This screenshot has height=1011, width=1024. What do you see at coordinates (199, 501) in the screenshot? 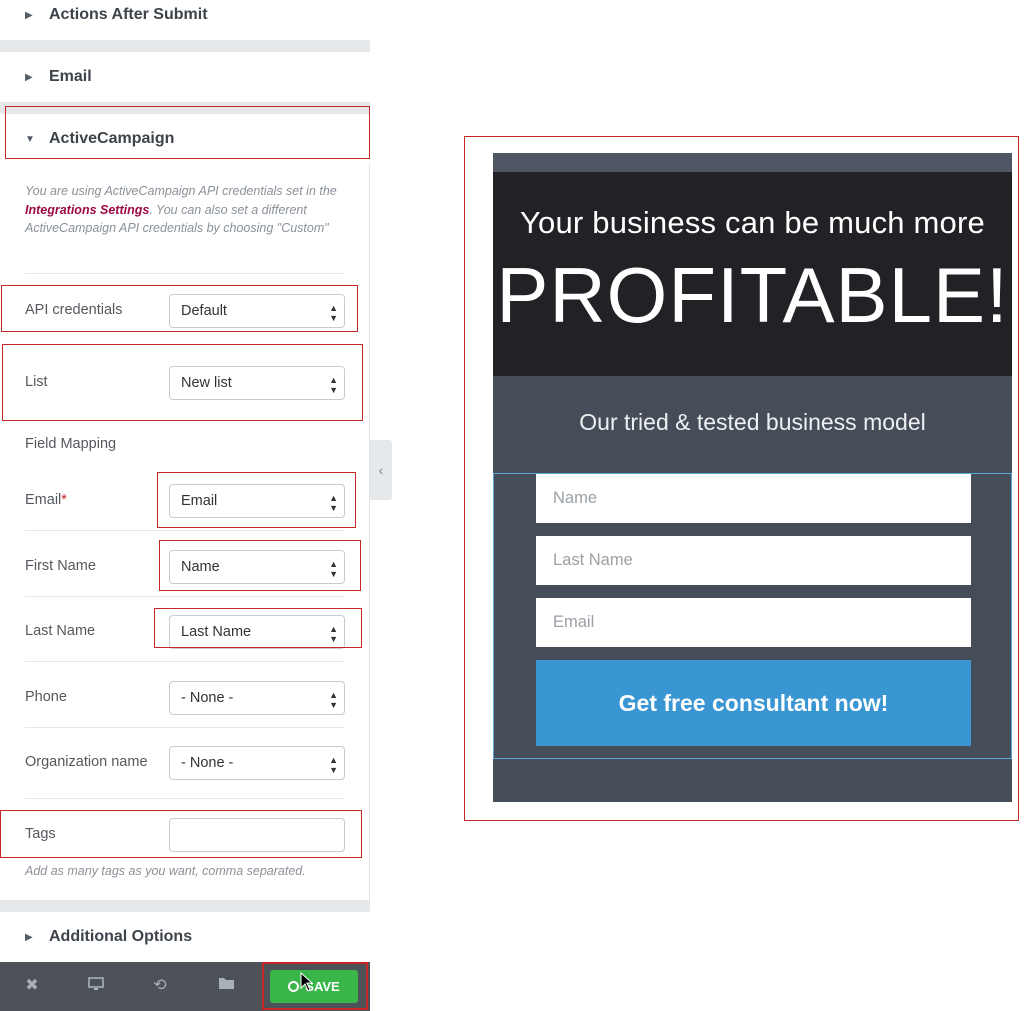
I see `select-value: Email` at bounding box center [199, 501].